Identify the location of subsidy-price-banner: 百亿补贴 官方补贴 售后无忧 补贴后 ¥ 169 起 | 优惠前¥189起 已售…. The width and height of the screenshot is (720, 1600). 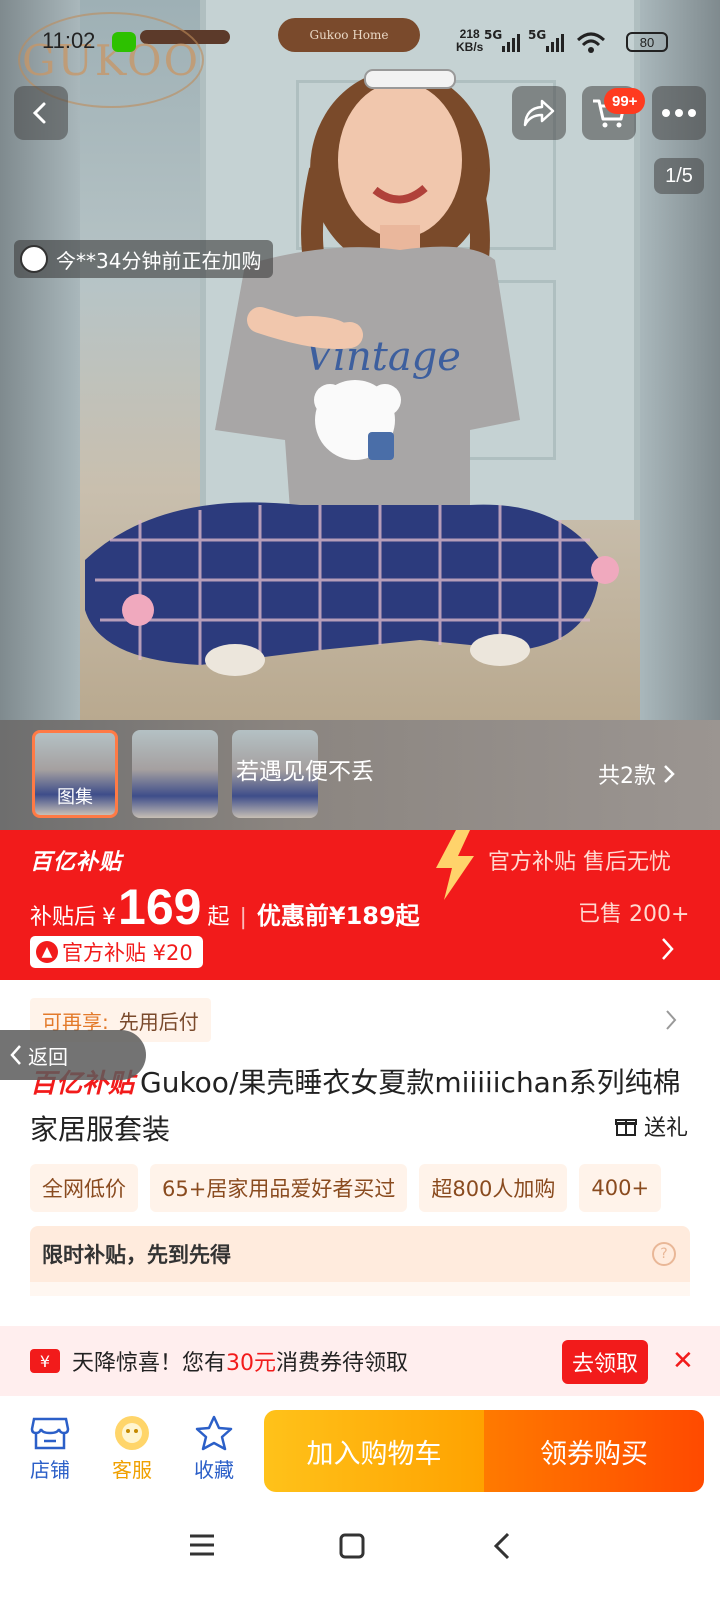
(360, 905).